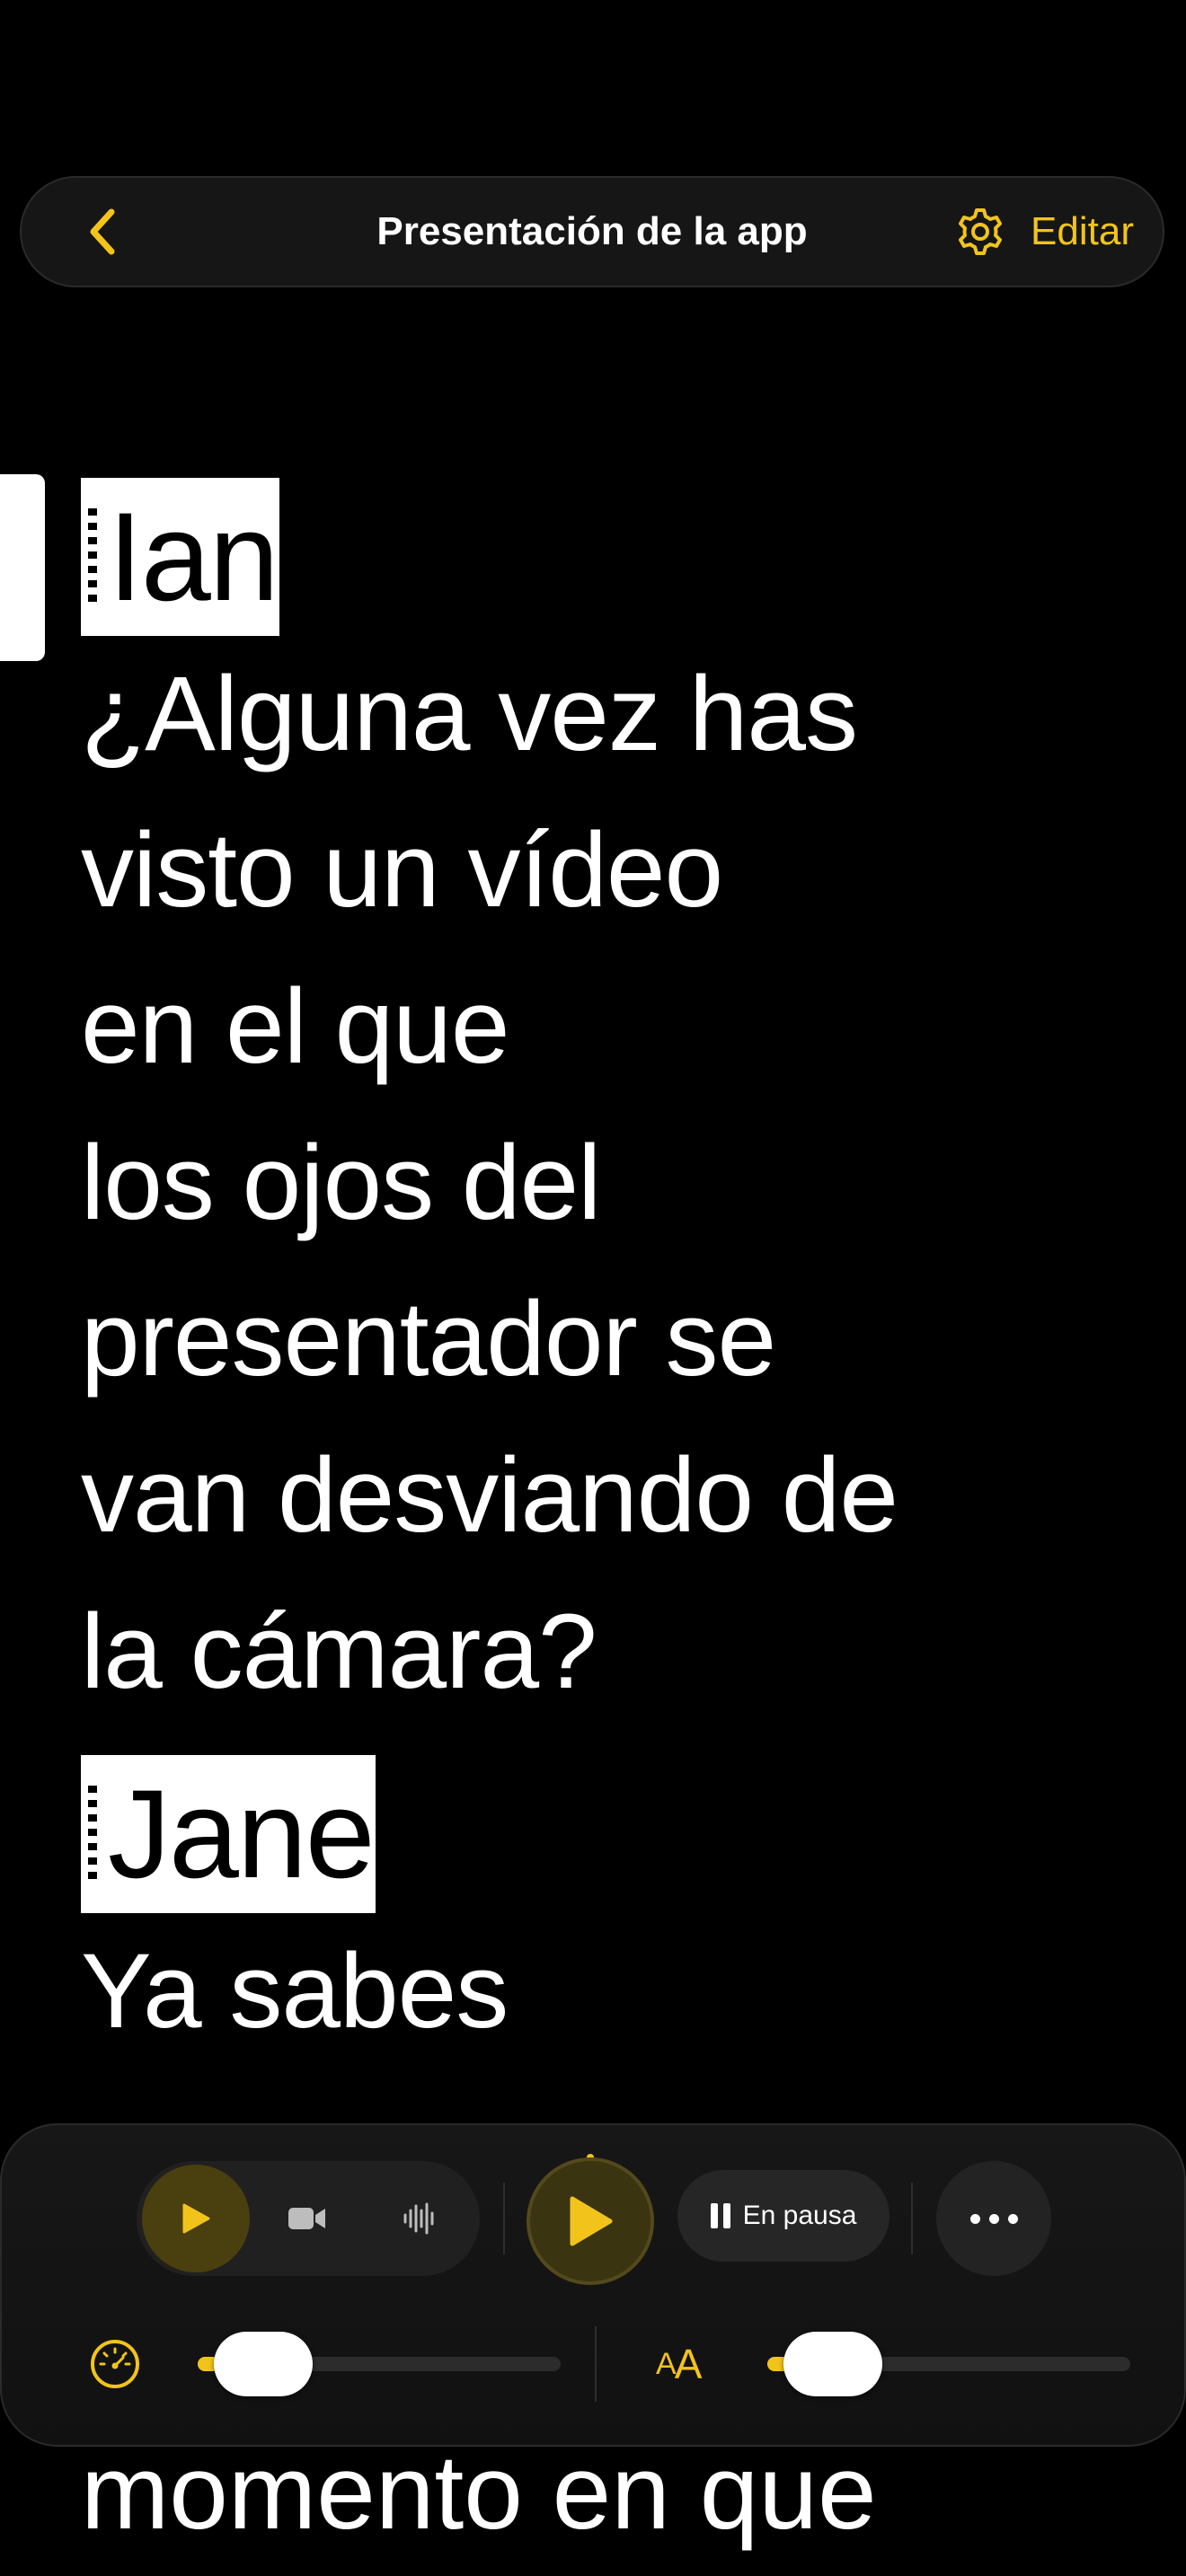 The image size is (1186, 2576). What do you see at coordinates (620, 1912) in the screenshot?
I see `script-block: Jane Ya sabes` at bounding box center [620, 1912].